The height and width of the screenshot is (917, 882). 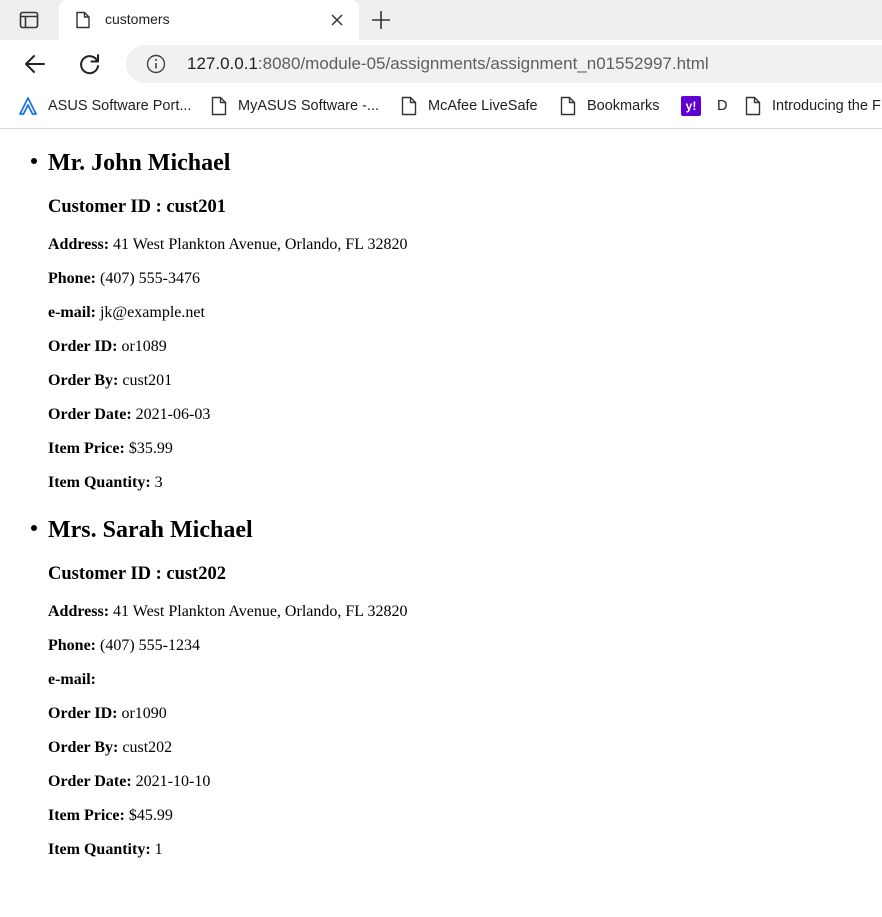 What do you see at coordinates (465, 275) in the screenshot?
I see `phone-field: Phone: (407) 555-3476` at bounding box center [465, 275].